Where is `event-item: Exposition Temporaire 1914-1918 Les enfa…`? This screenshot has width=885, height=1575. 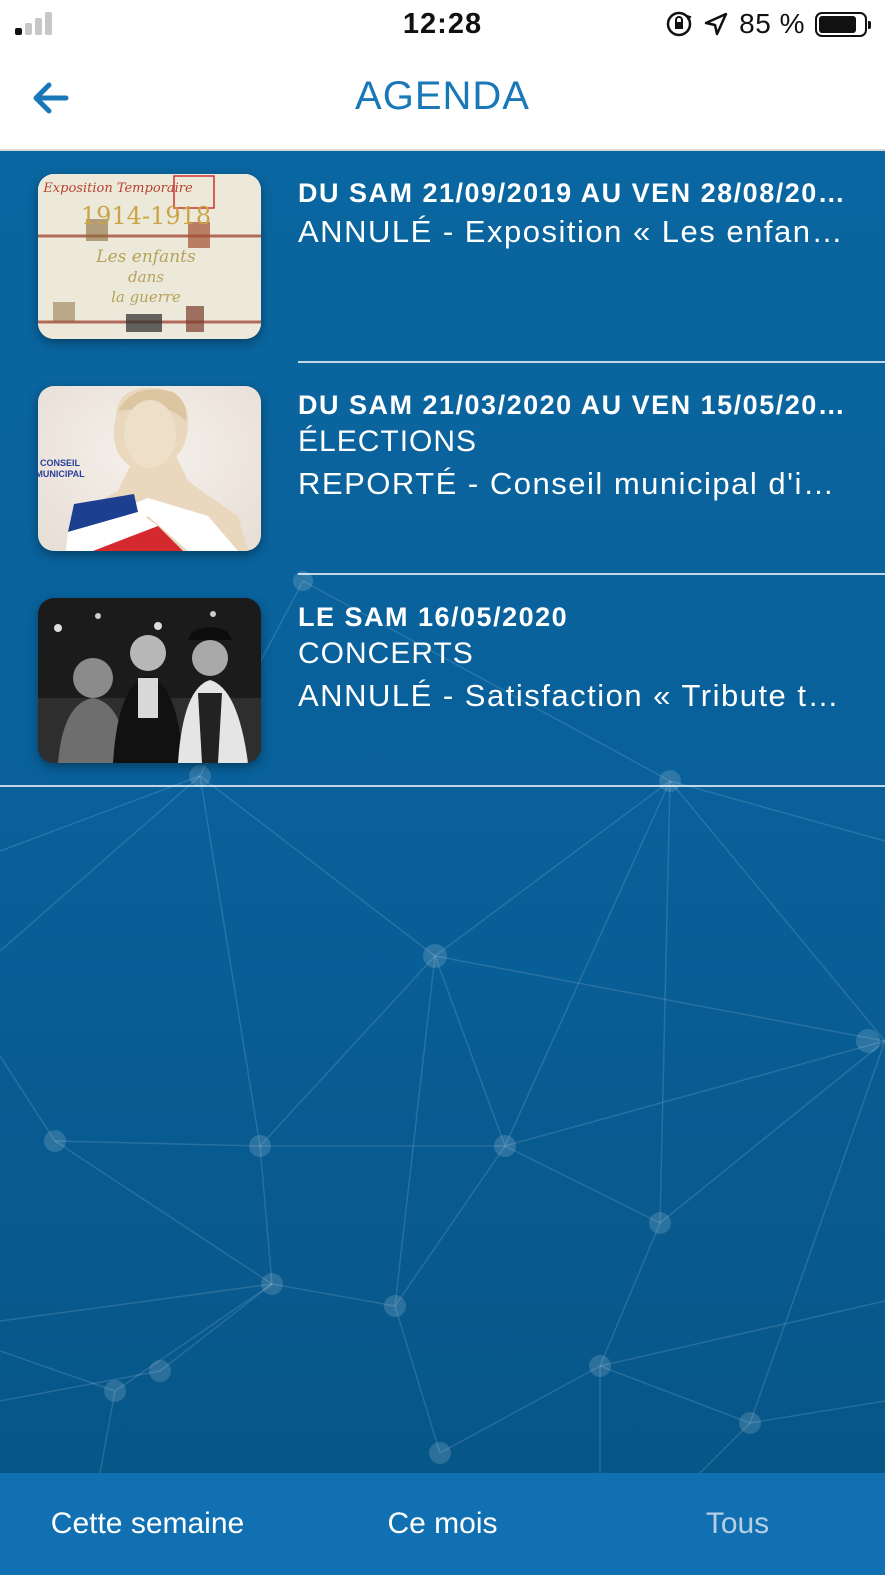
event-item: Exposition Temporaire 1914-1918 Les enfa… is located at coordinates (442, 257).